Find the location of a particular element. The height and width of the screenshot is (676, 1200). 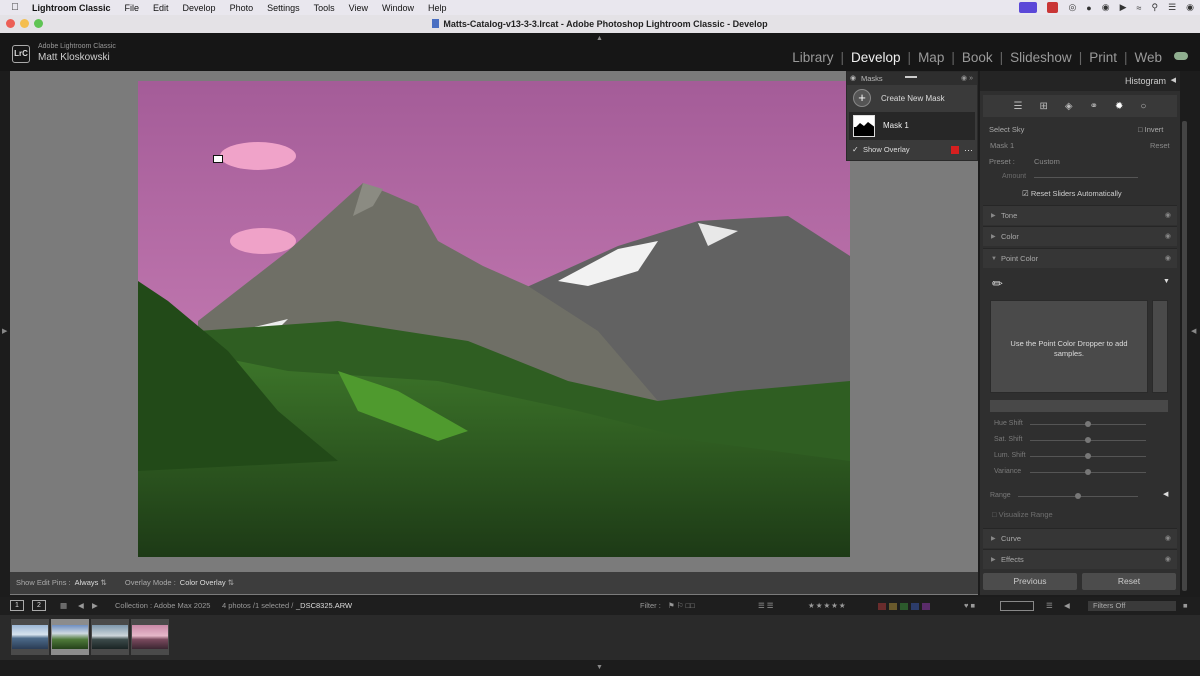

menu-file: File is located at coordinates (135, 8).